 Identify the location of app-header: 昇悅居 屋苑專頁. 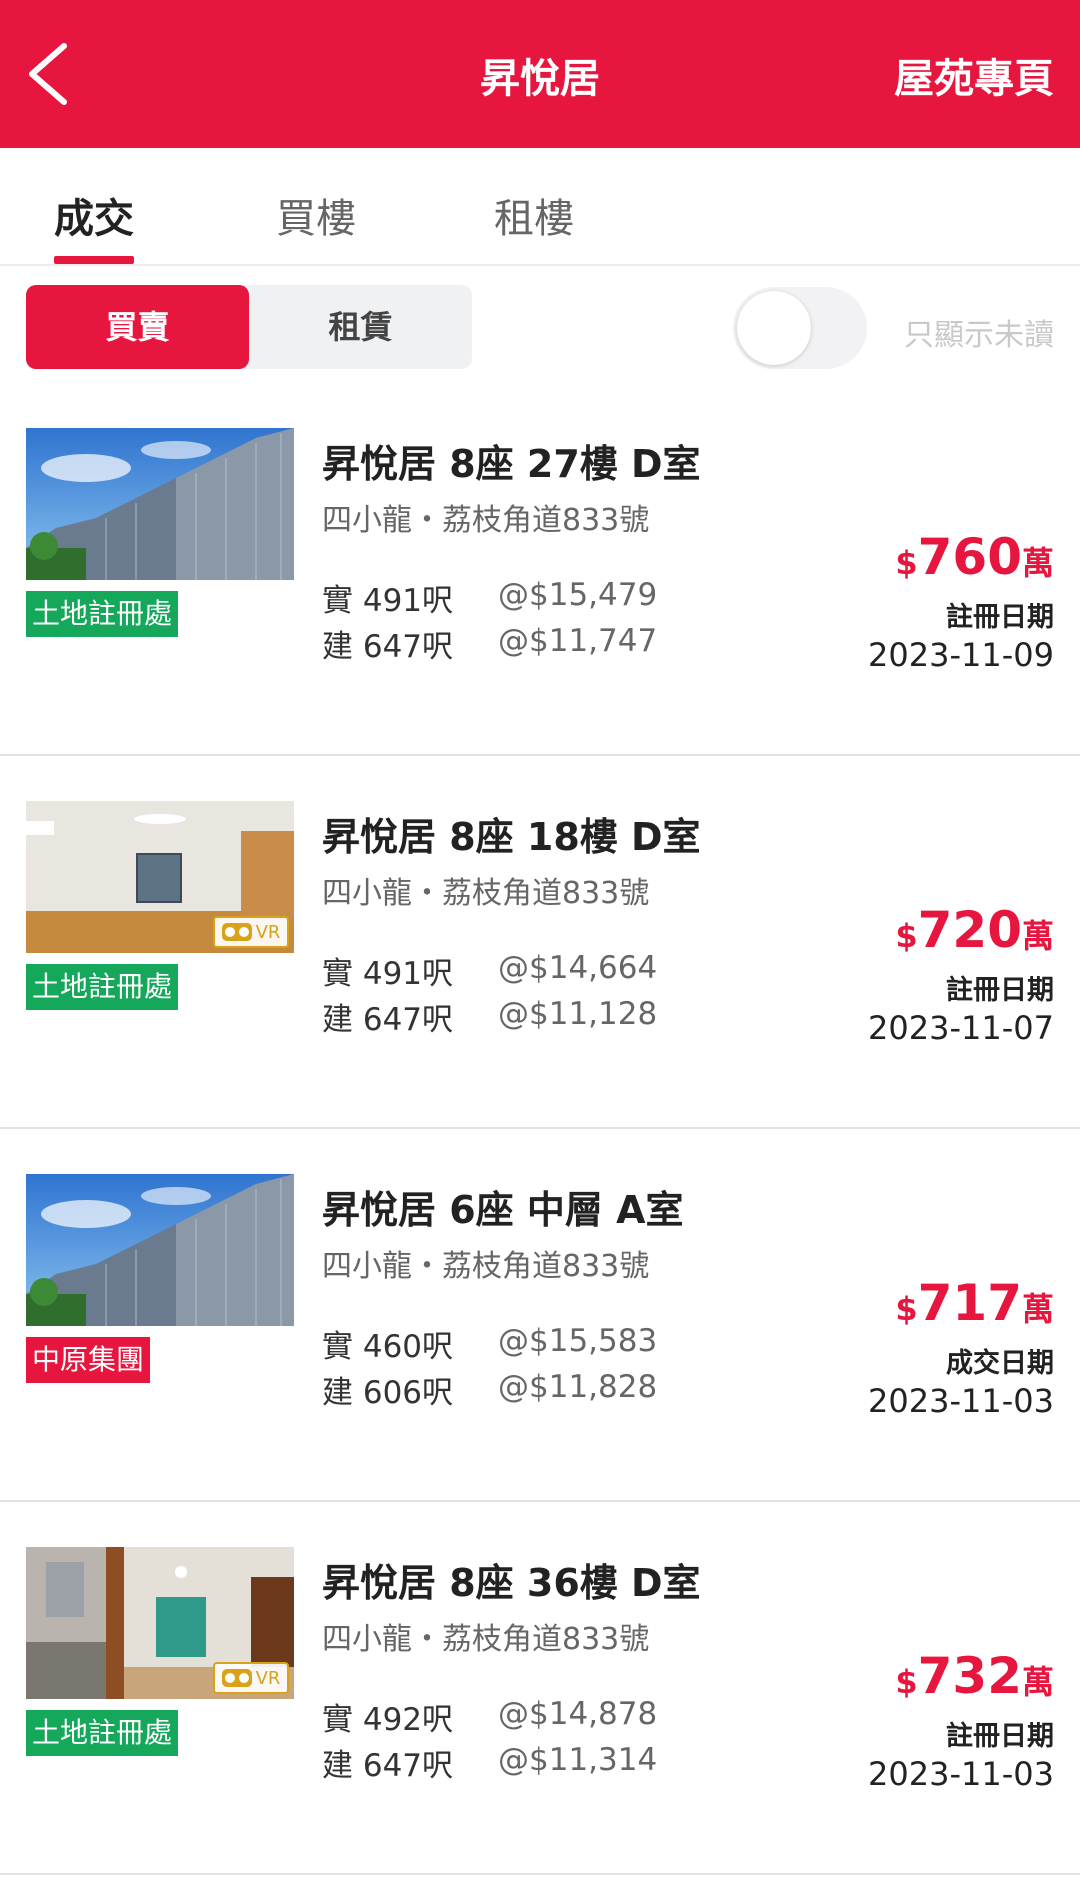
(540, 74).